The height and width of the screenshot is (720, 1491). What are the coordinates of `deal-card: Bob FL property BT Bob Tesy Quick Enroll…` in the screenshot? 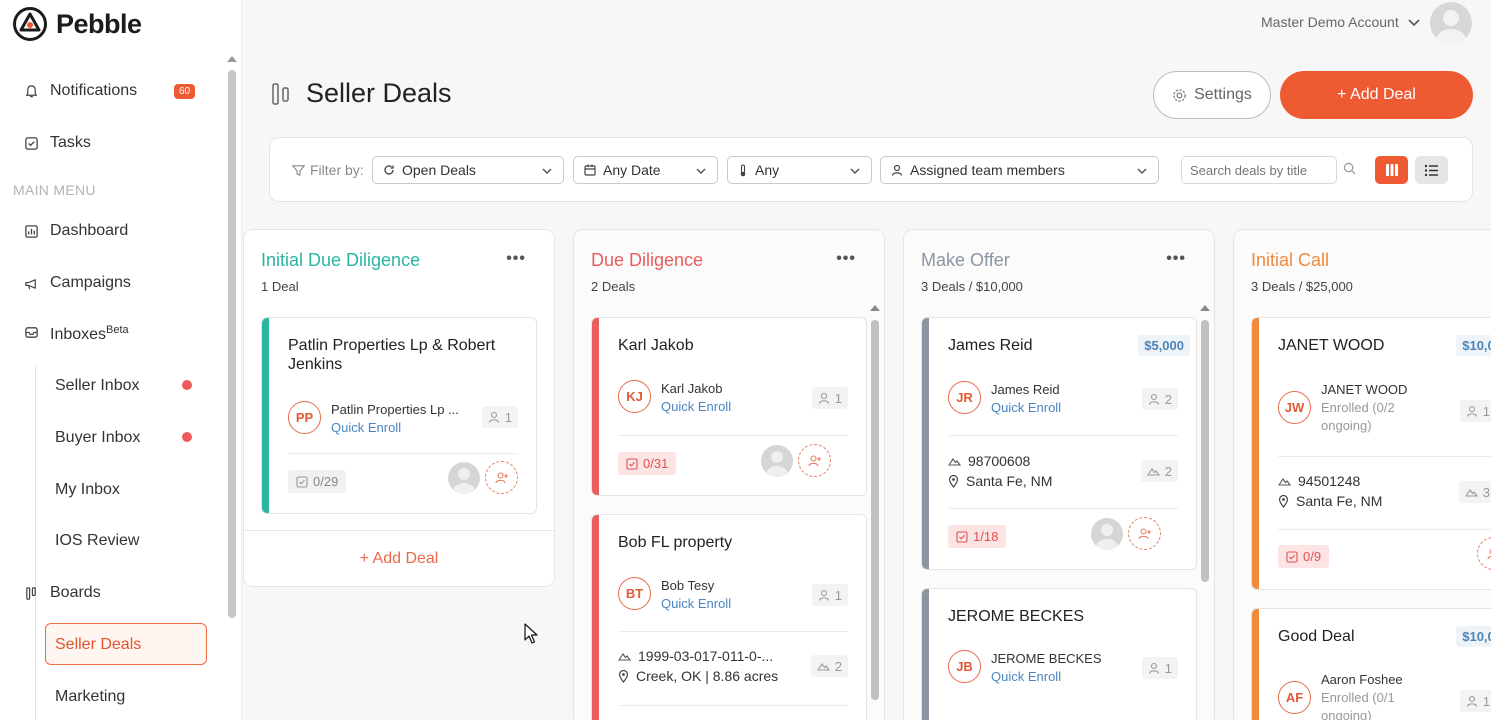 It's located at (729, 617).